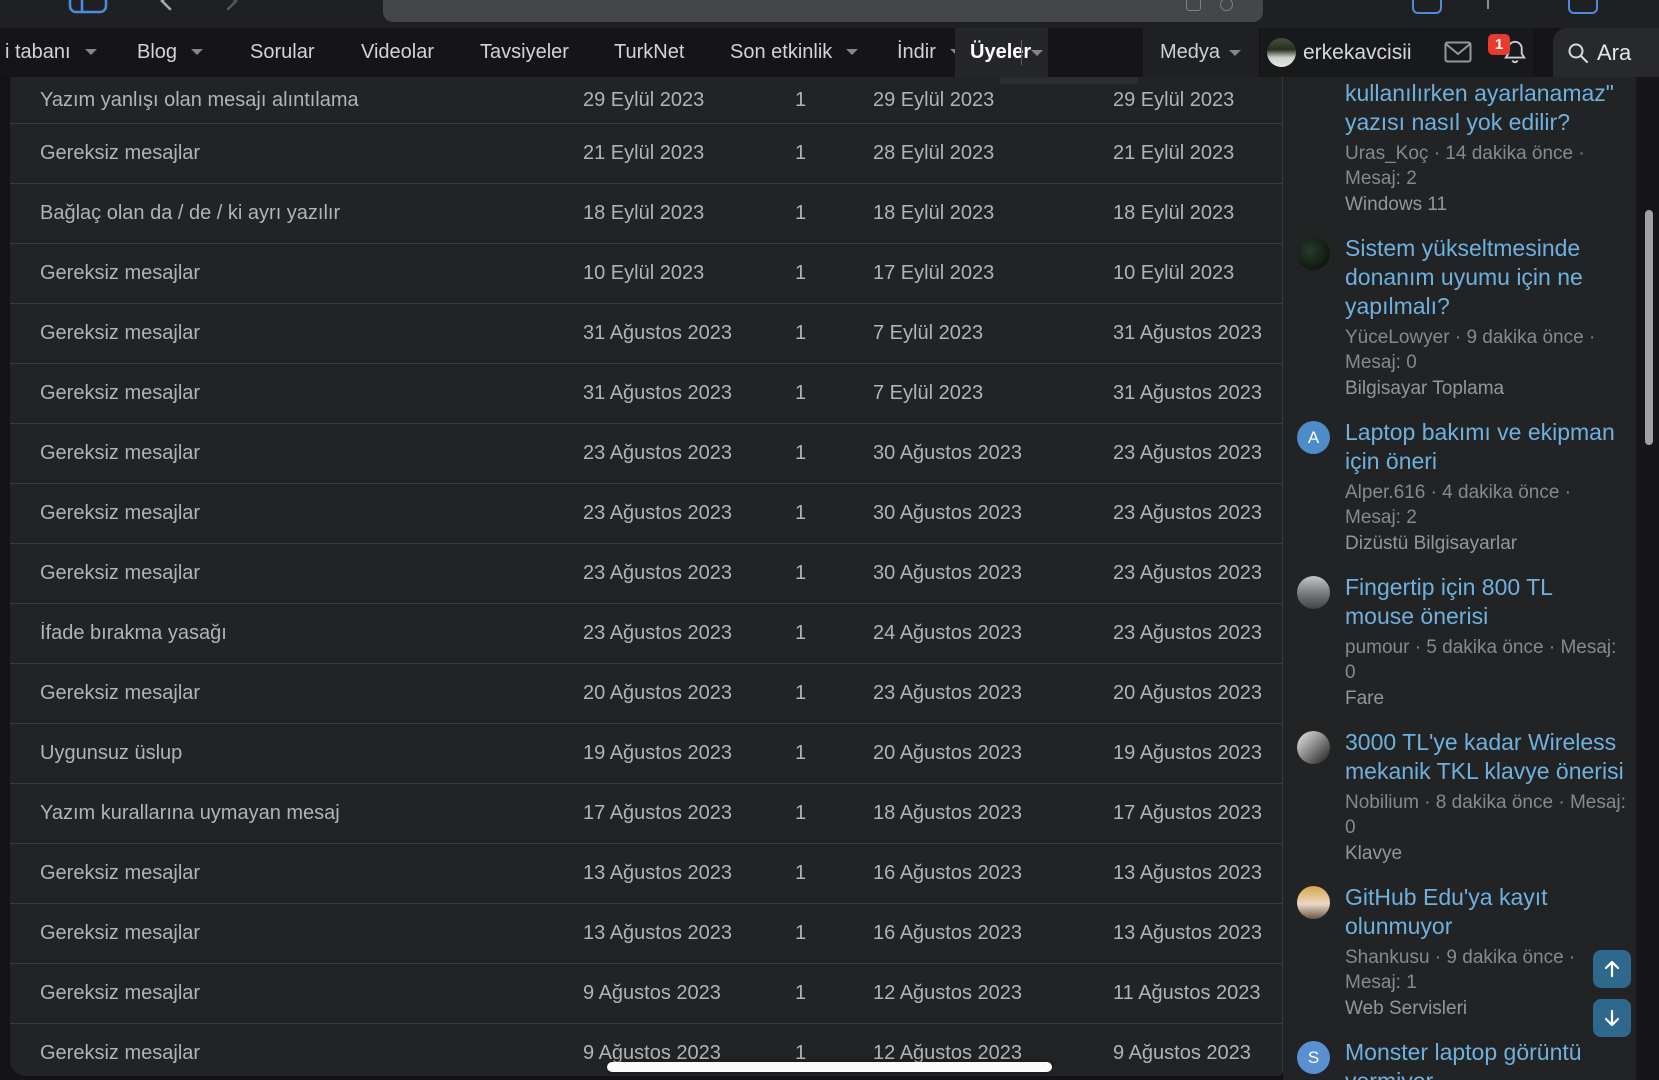 This screenshot has height=1080, width=1659. I want to click on page-scrollbar-track, so click(1647, 578).